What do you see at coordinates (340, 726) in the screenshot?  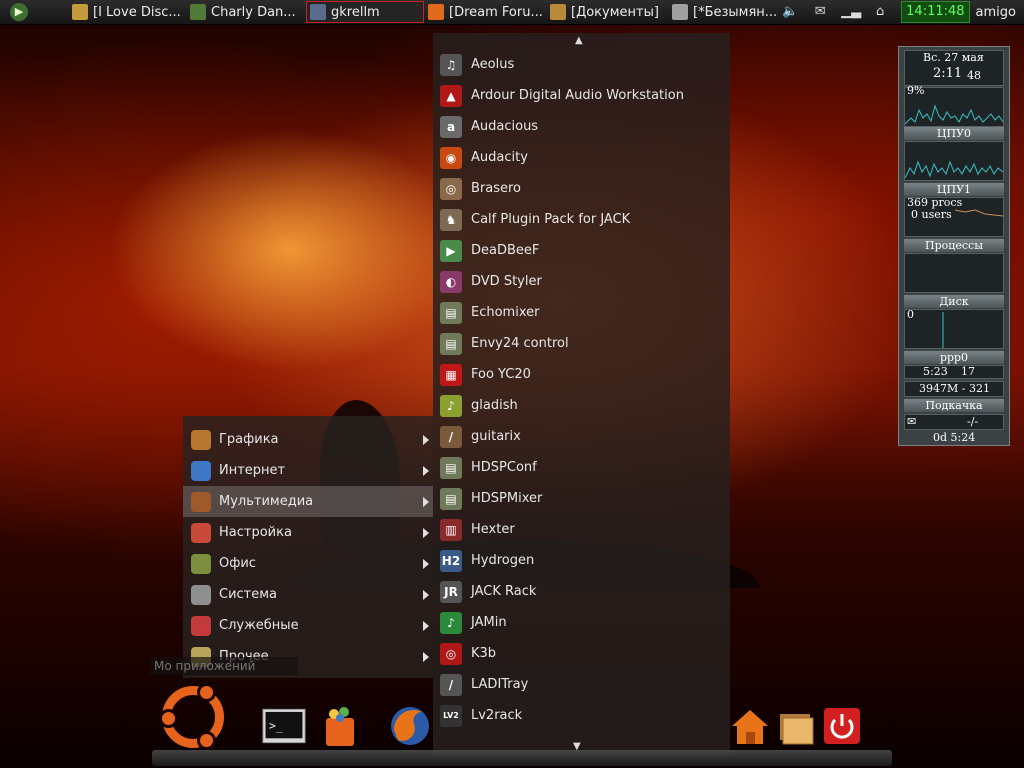 I see `software-center-icon` at bounding box center [340, 726].